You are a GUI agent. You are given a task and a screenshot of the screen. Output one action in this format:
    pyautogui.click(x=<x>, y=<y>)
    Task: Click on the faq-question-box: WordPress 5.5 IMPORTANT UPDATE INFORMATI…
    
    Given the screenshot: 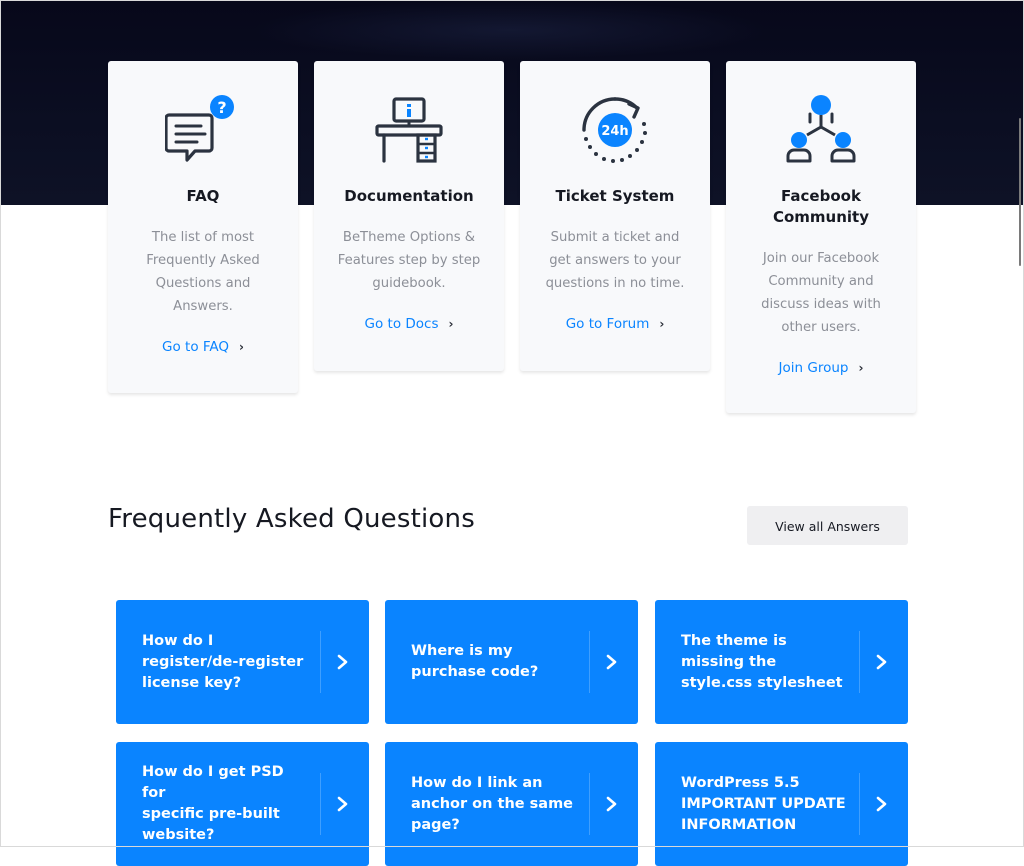 What is the action you would take?
    pyautogui.click(x=781, y=804)
    